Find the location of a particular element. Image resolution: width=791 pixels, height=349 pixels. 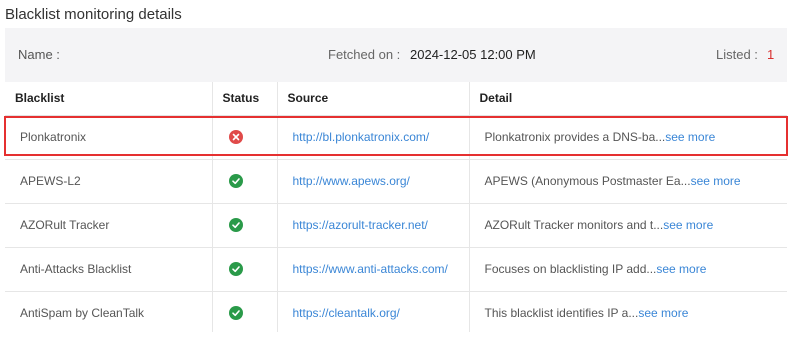

fetched-on-label: Fetched on : is located at coordinates (364, 54).